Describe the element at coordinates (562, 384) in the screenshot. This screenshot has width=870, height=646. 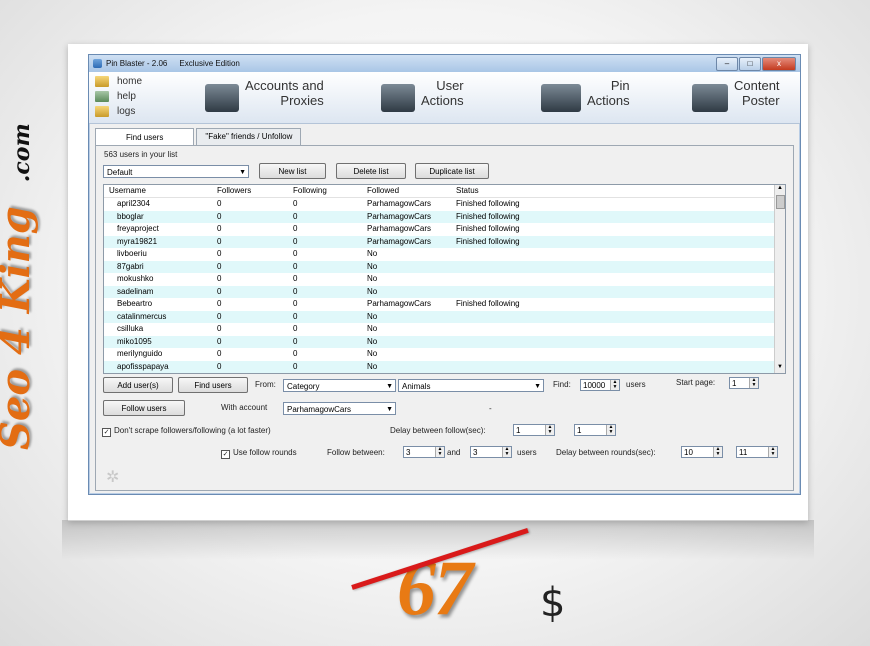
I see `find-label: Find:` at that location.